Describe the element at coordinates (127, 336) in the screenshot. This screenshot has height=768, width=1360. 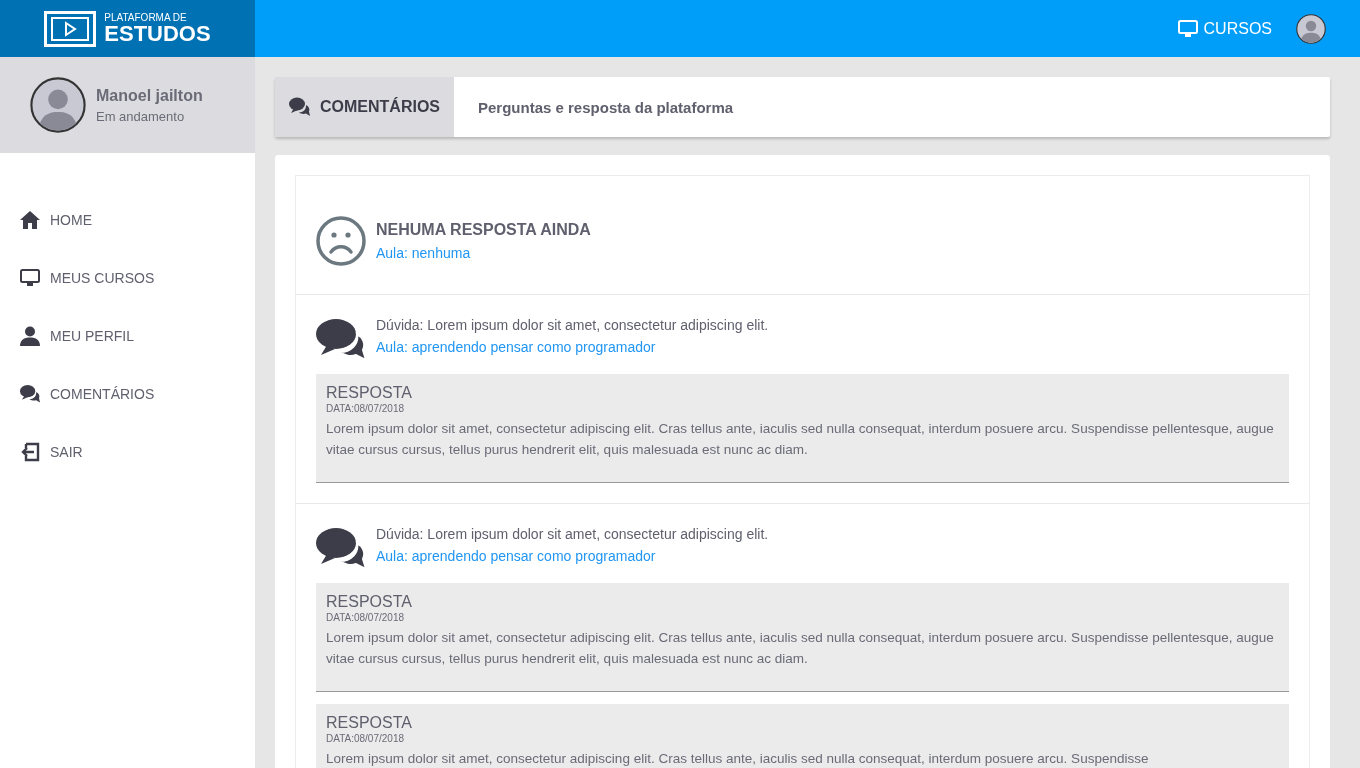
I see `menu-item: MEU PERFIL` at that location.